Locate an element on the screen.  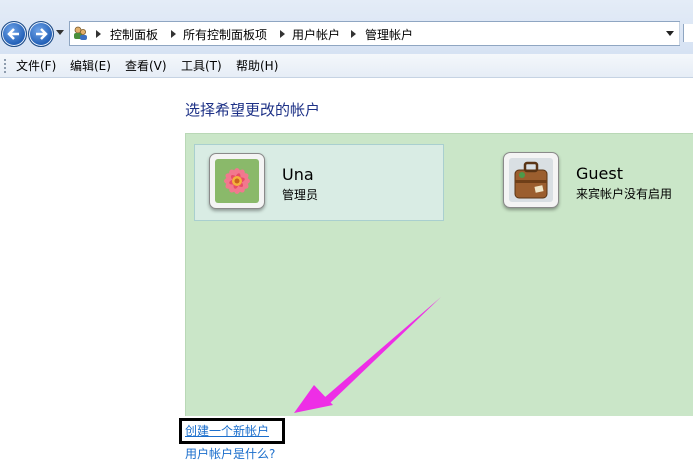
breadcrumb-all-items: 所有控制面板项 is located at coordinates (225, 34).